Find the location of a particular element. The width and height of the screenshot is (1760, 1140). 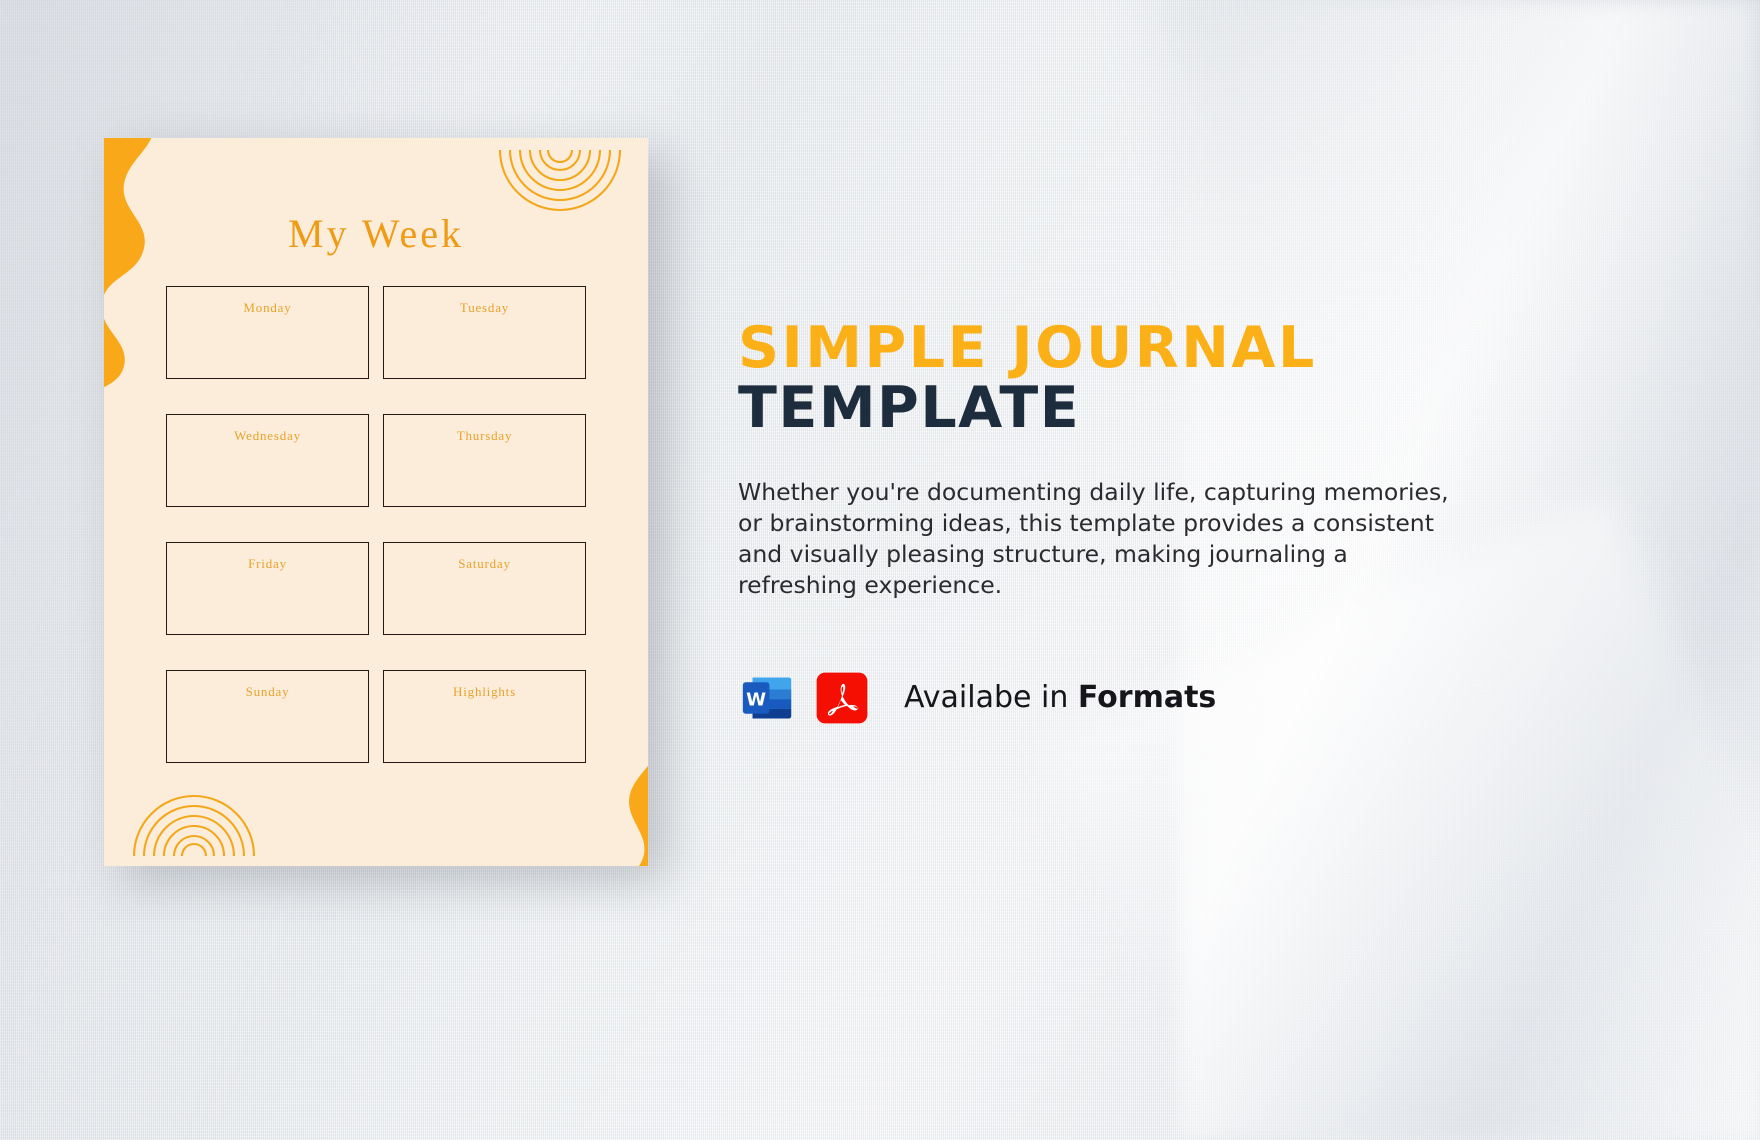

formats-availability-label: Availabe in Formats is located at coordinates (1060, 697).